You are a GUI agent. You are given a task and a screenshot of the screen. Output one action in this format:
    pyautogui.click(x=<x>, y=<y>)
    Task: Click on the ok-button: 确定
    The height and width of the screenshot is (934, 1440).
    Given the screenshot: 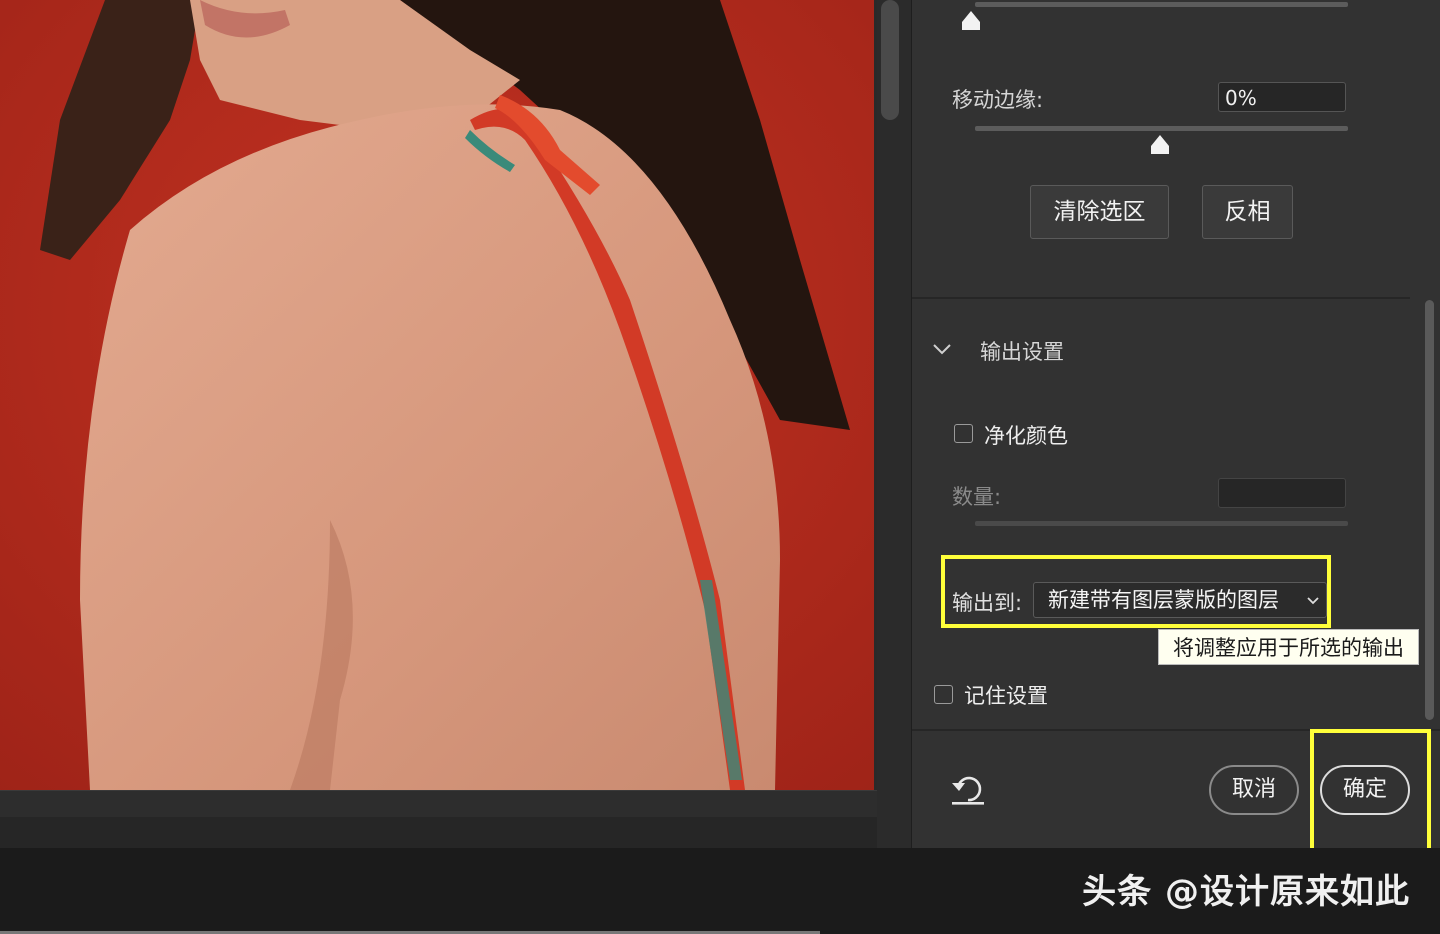 What is the action you would take?
    pyautogui.click(x=1365, y=790)
    